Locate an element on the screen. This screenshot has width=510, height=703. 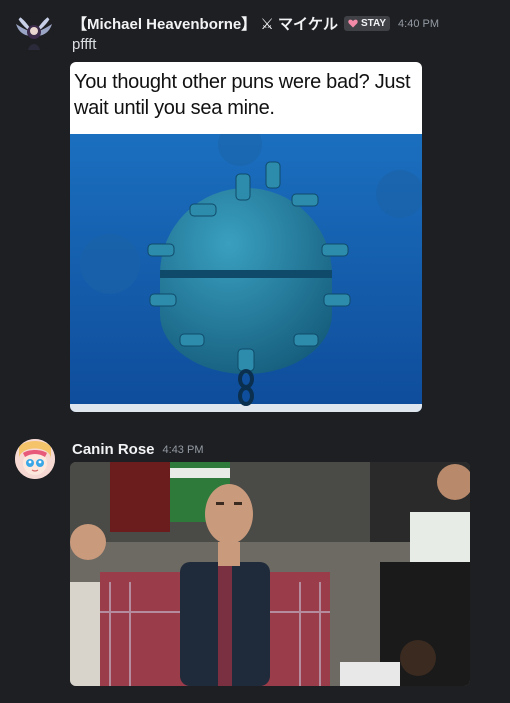
user-avatar-canin is located at coordinates (35, 459).